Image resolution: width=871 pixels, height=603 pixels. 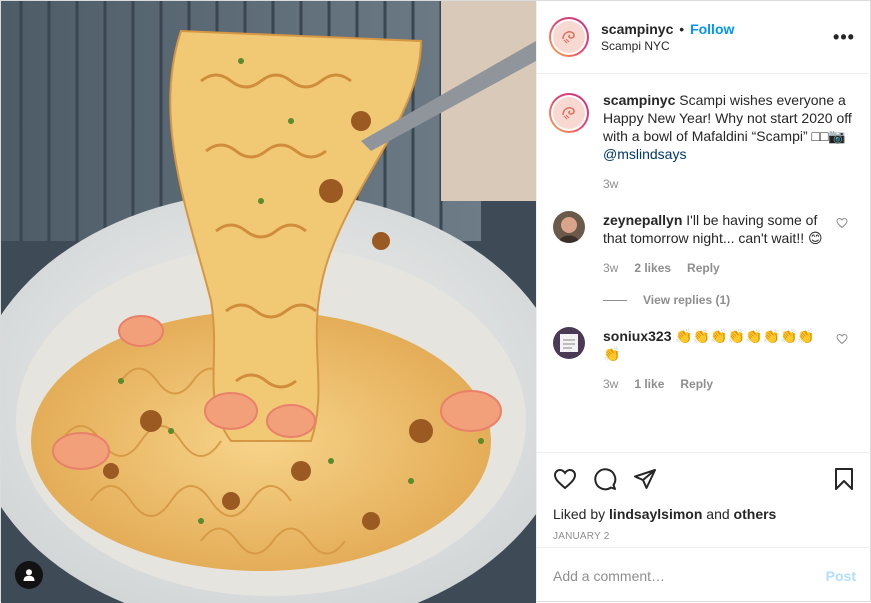 I want to click on add-comment-input, so click(x=689, y=575).